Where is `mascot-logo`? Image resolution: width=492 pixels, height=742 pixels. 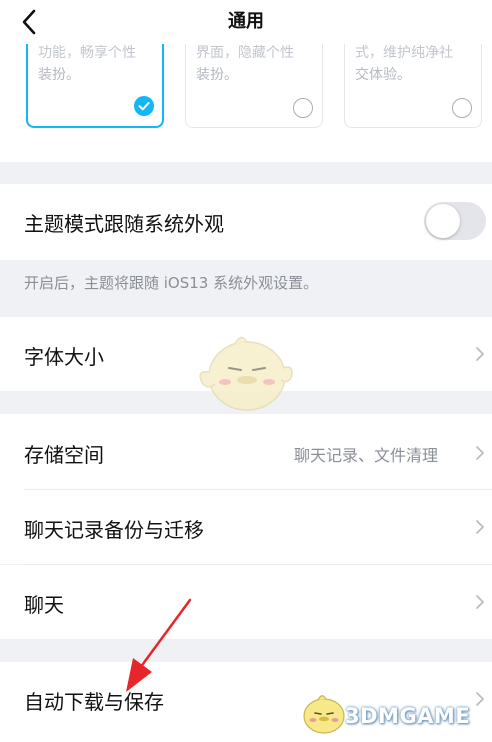 mascot-logo is located at coordinates (324, 714).